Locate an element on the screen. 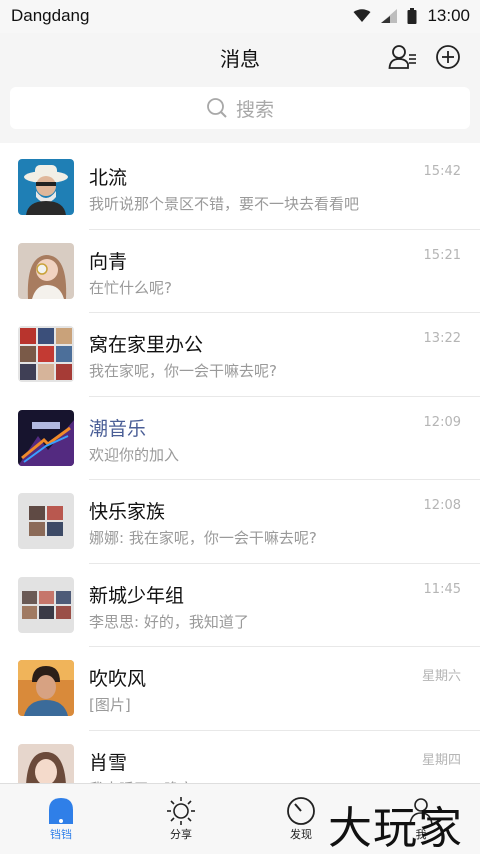 This screenshot has height=856, width=480. conversation-time: 15:42 is located at coordinates (442, 171).